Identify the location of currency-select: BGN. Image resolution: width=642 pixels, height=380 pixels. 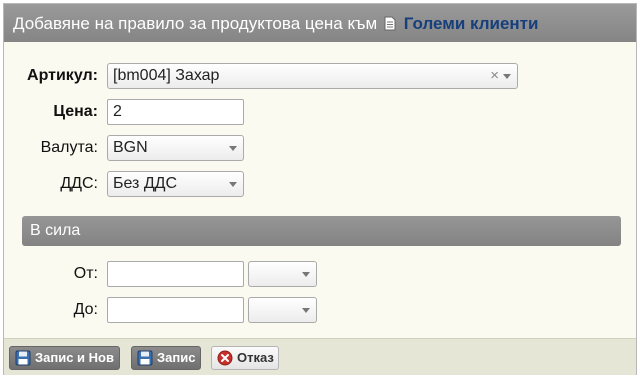
(175, 148).